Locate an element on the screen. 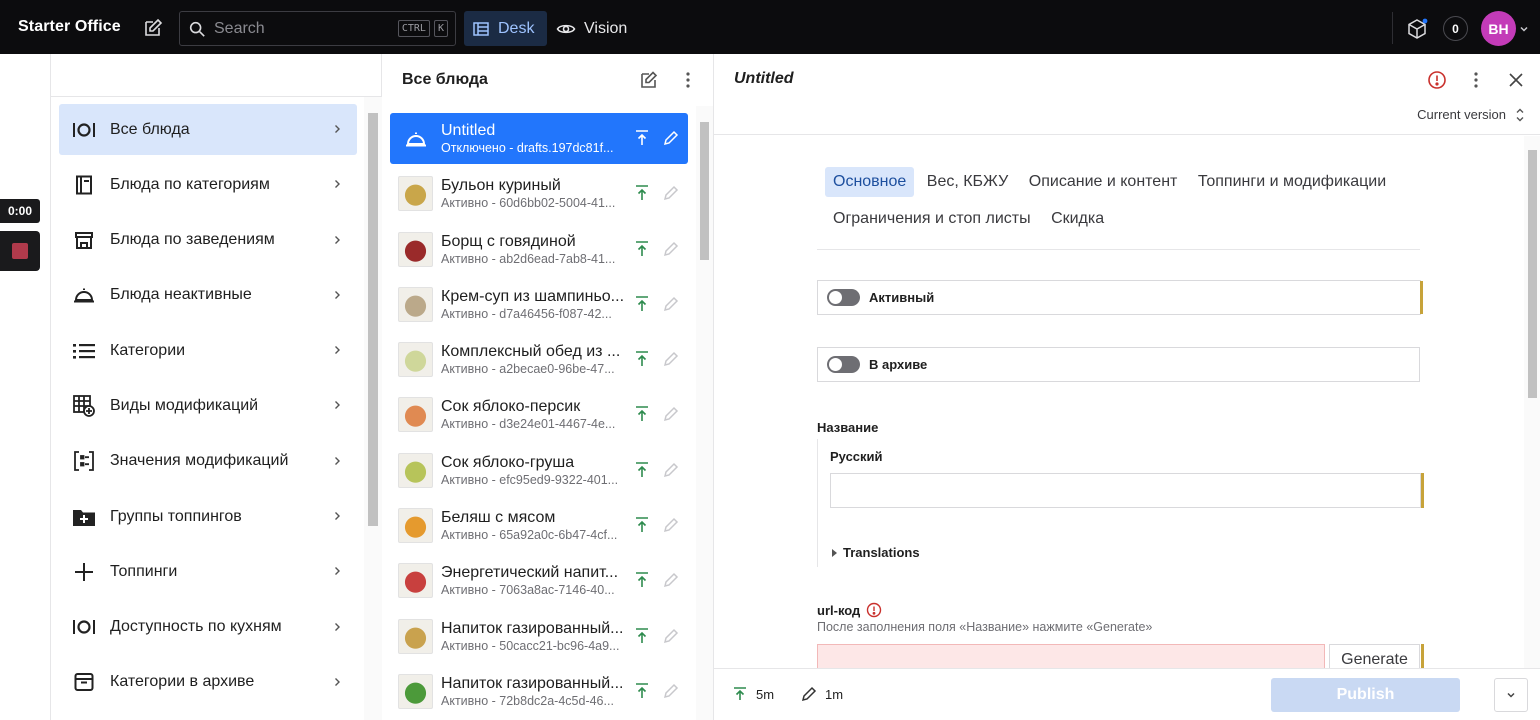 This screenshot has width=1540, height=720. nav-item-categories: Категории is located at coordinates (208, 350).